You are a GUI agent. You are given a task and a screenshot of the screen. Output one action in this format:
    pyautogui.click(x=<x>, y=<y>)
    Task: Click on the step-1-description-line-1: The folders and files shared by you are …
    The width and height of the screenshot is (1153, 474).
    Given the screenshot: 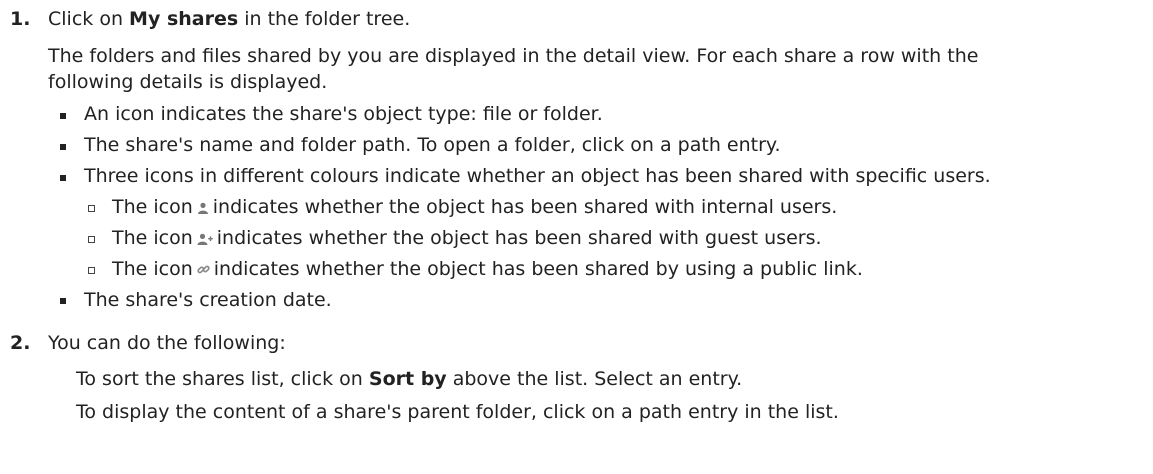 What is the action you would take?
    pyautogui.click(x=513, y=56)
    